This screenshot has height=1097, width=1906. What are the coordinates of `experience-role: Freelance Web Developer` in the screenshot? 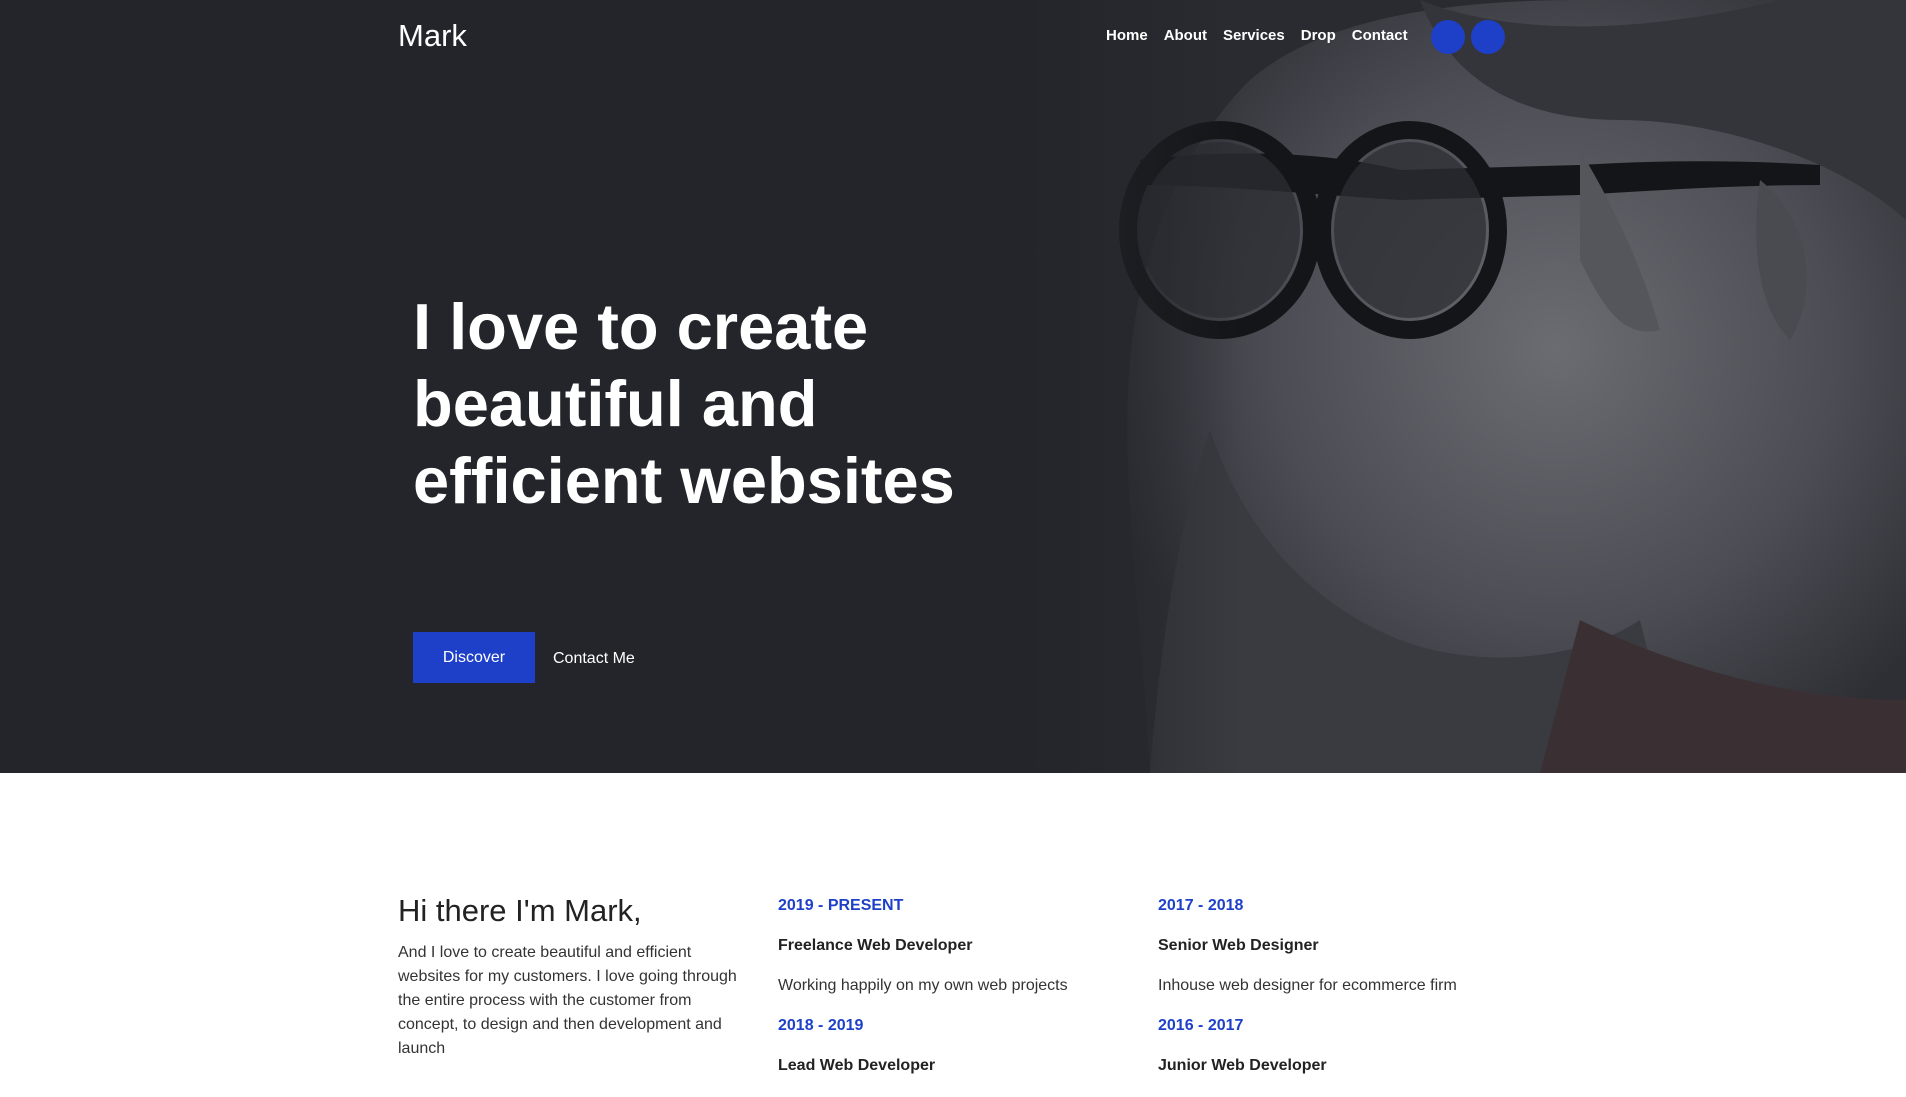 It's located at (875, 945).